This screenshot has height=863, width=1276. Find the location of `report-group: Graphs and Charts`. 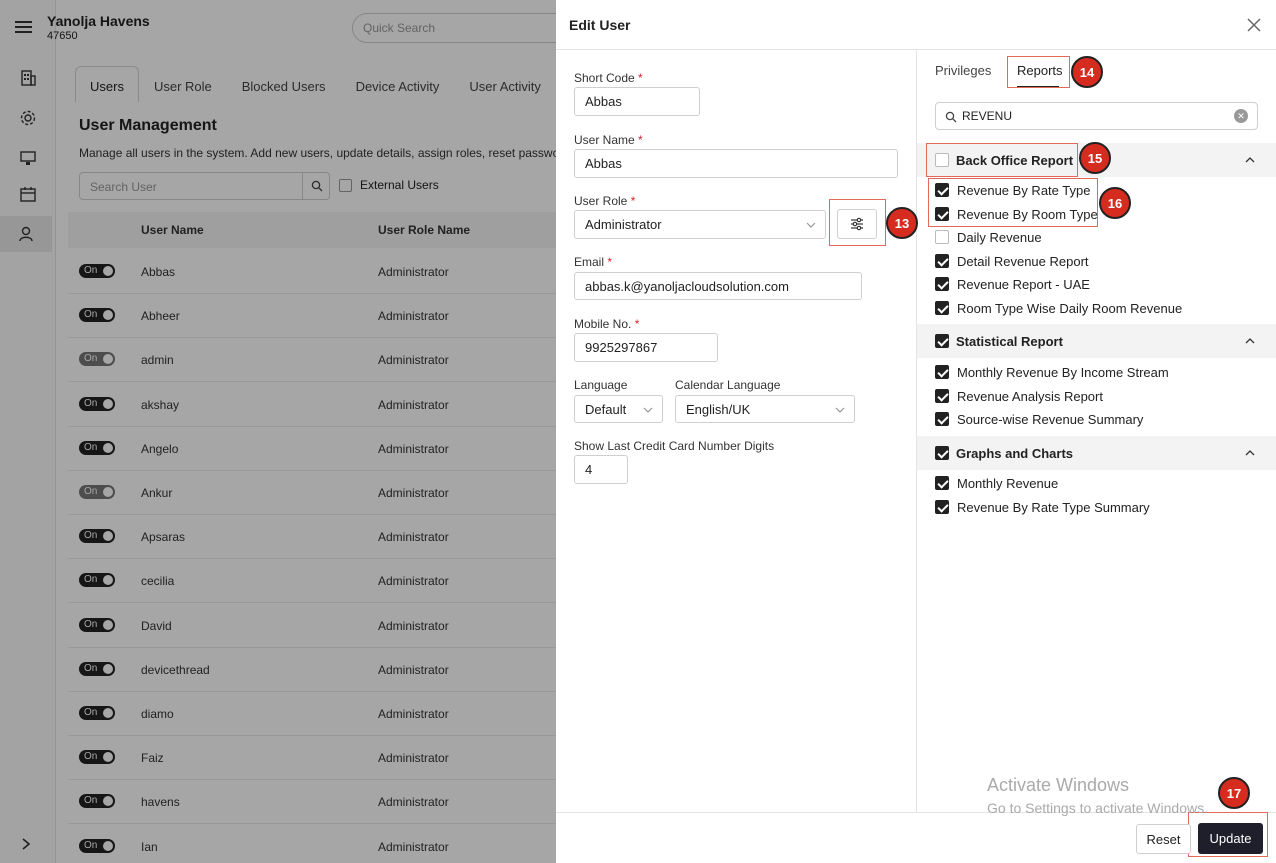

report-group: Graphs and Charts is located at coordinates (1096, 453).